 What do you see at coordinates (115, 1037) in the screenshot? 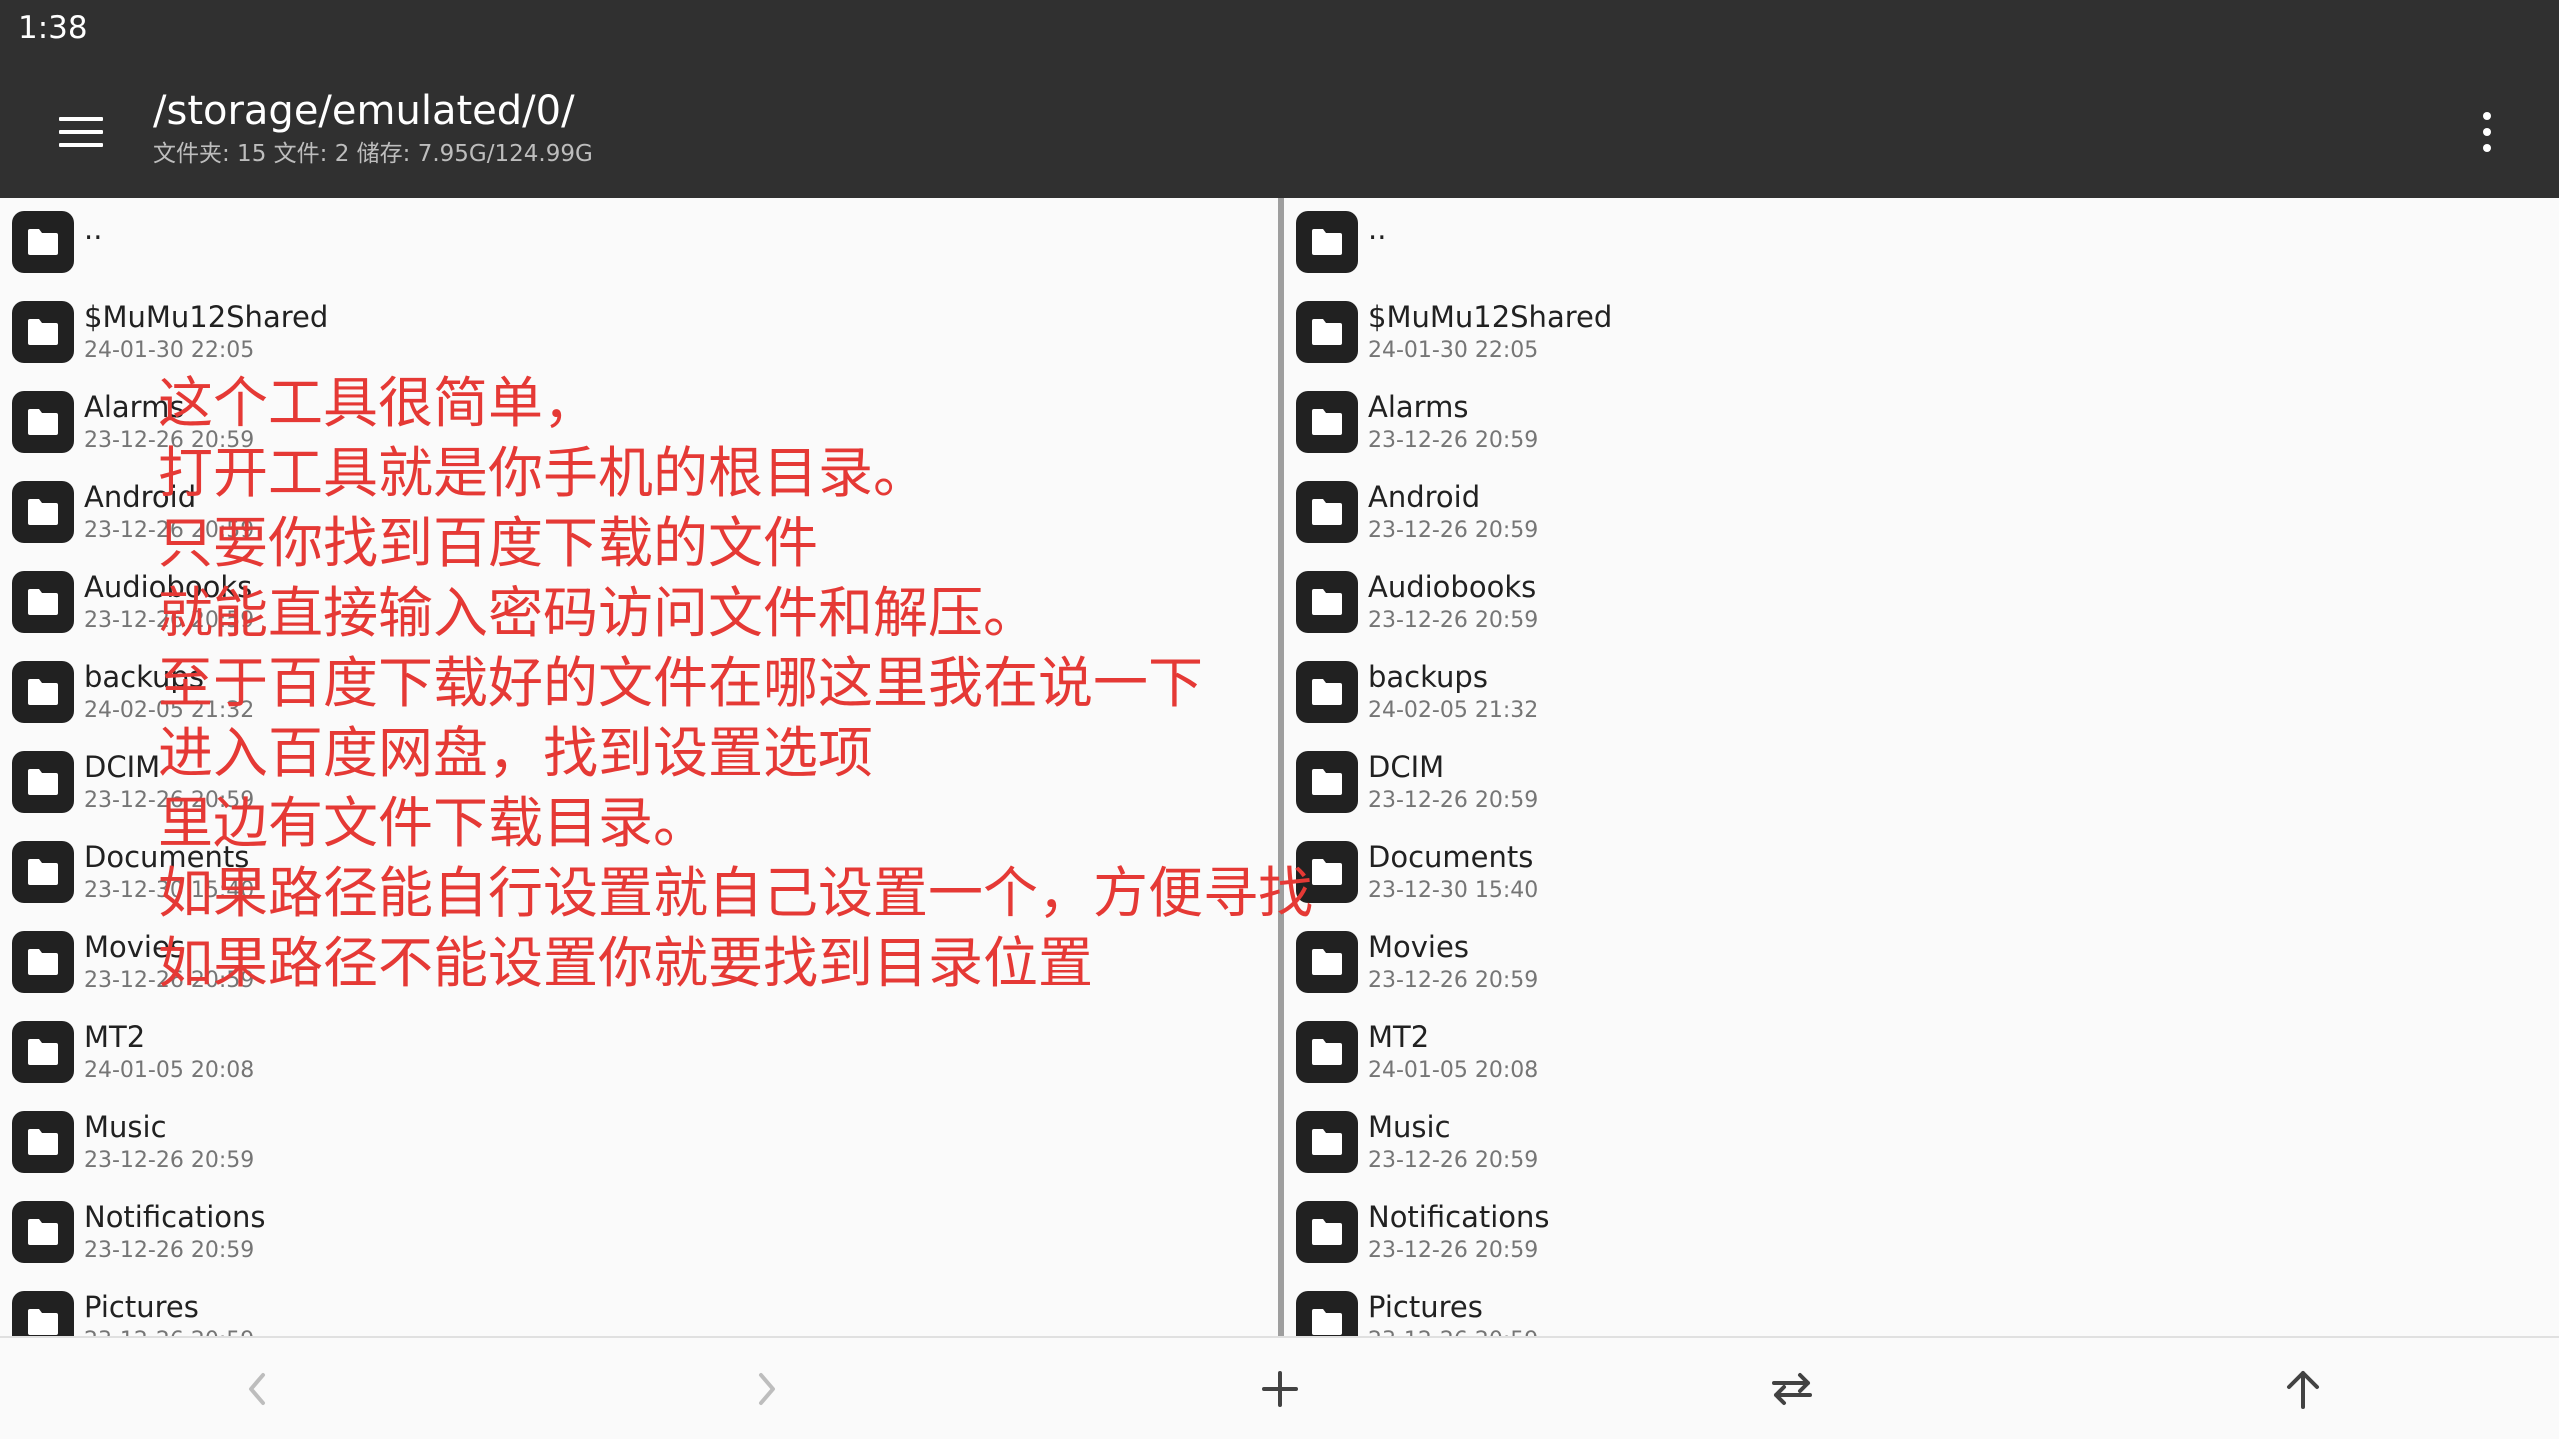
I see `folder-name: MT2` at bounding box center [115, 1037].